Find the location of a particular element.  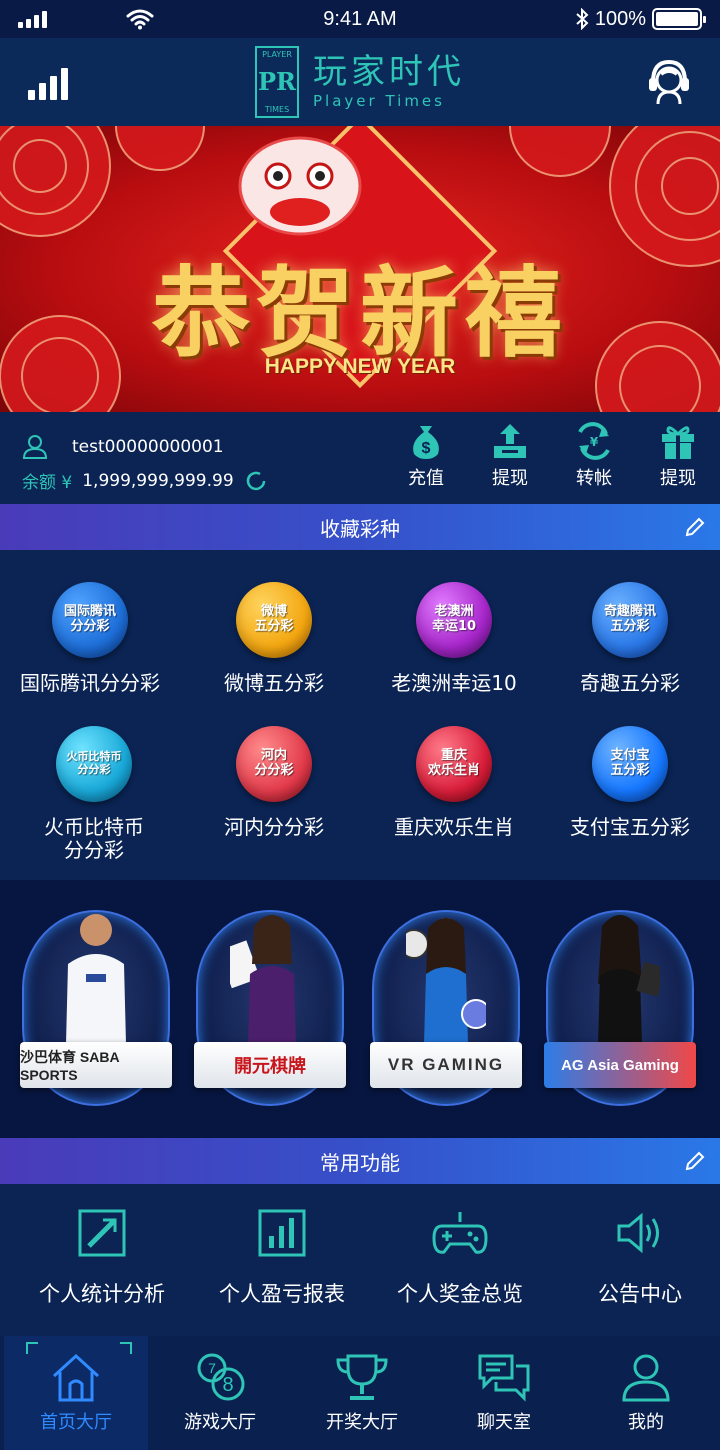

platform-card-ag: AG Asia Gaming is located at coordinates (620, 1010).